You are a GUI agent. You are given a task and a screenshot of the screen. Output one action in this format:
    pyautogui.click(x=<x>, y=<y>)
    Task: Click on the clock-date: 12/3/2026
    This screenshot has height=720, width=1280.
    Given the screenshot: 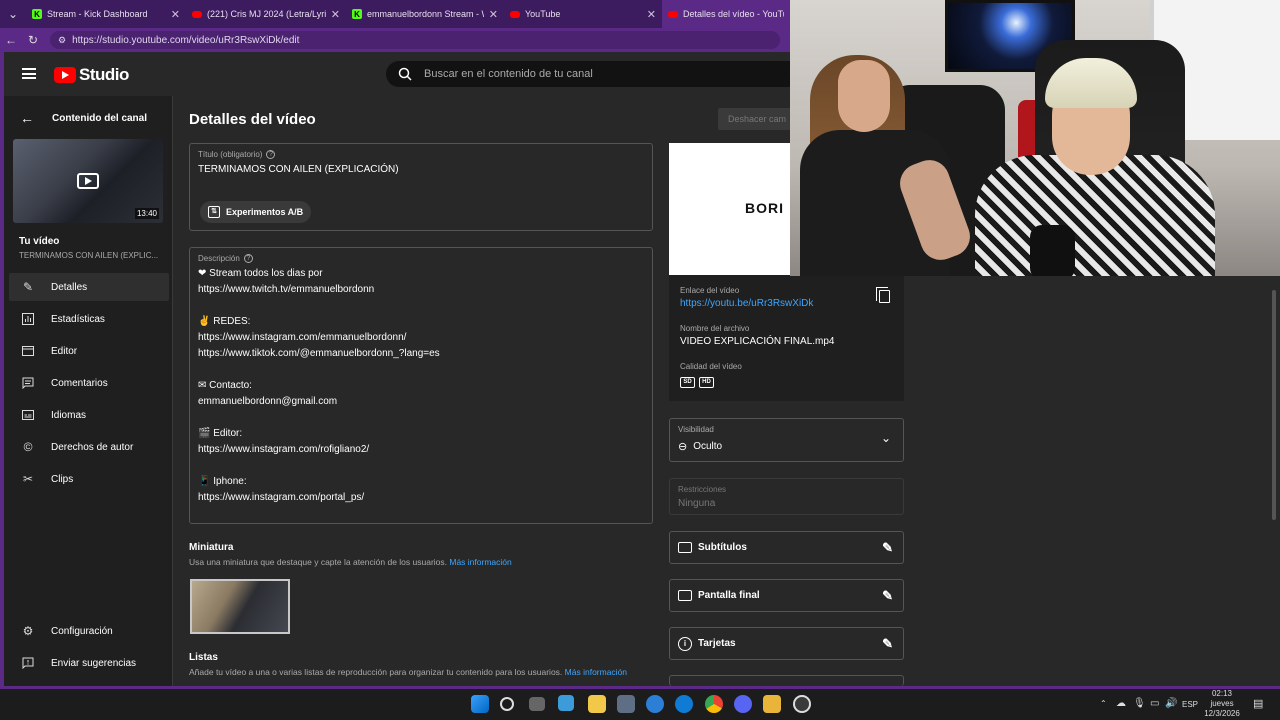 What is the action you would take?
    pyautogui.click(x=1222, y=713)
    